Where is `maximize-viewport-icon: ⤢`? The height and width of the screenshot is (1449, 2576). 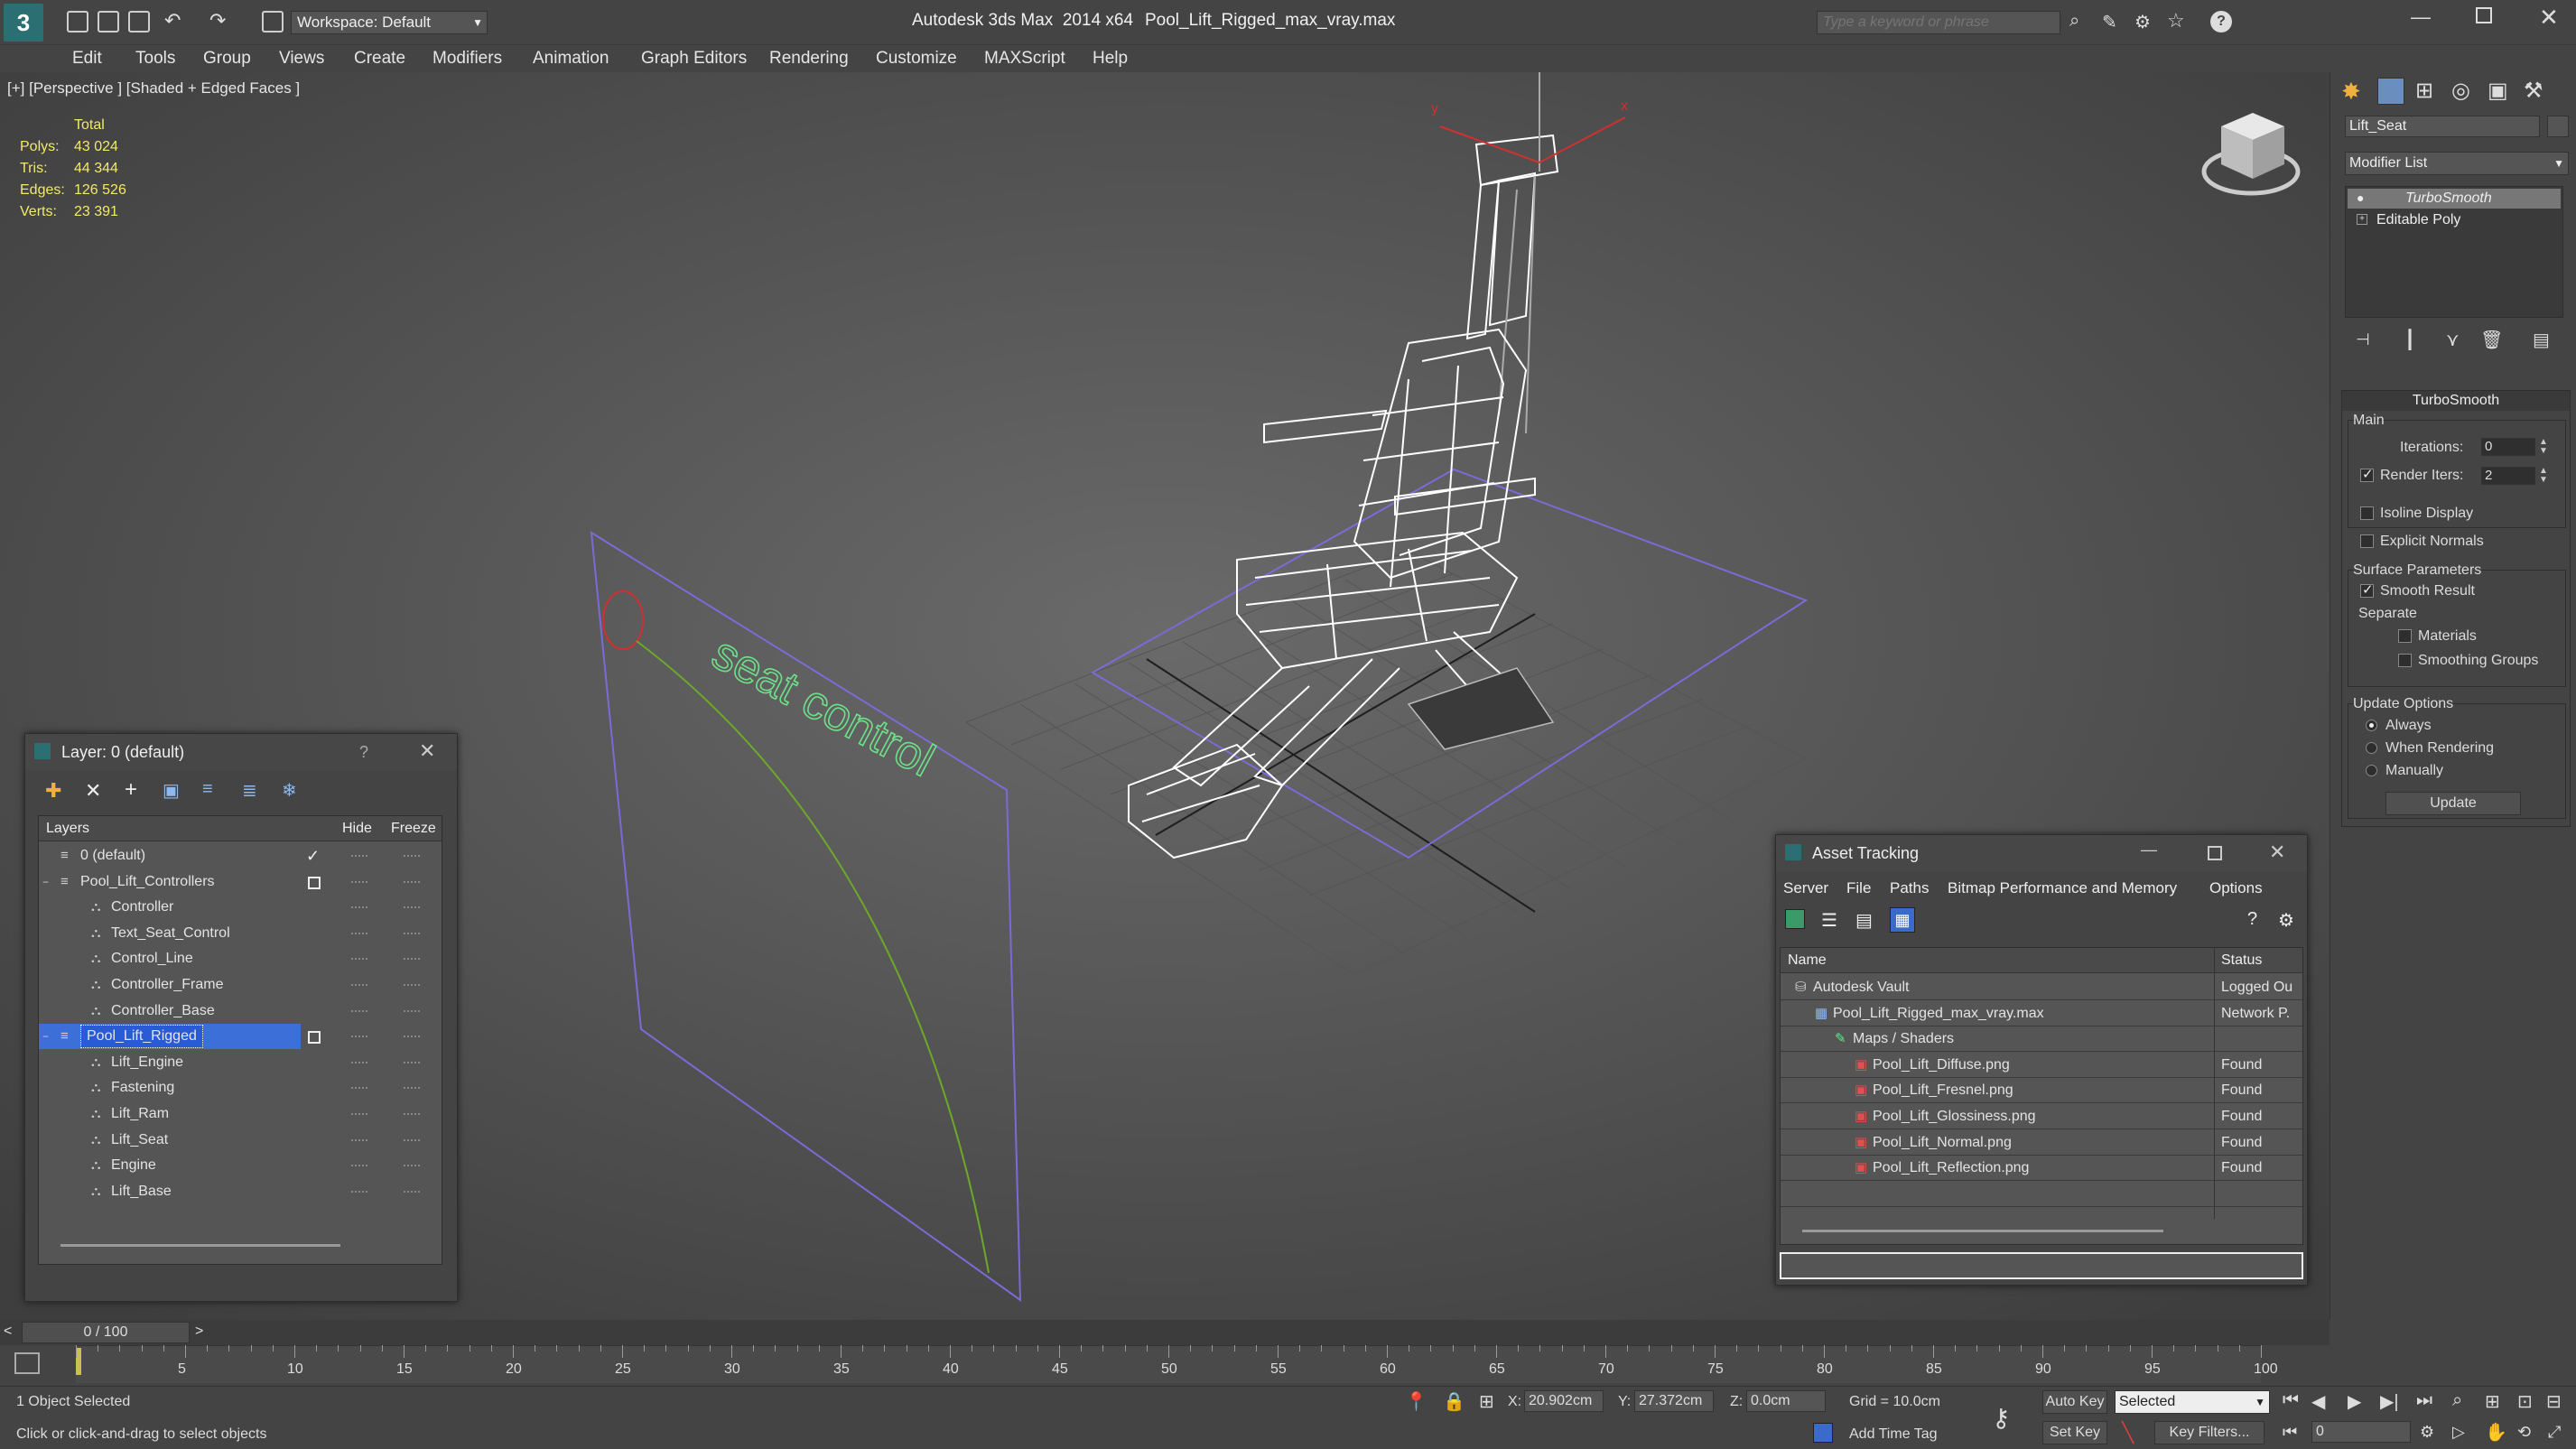
maximize-viewport-icon: ⤢ is located at coordinates (2554, 1432).